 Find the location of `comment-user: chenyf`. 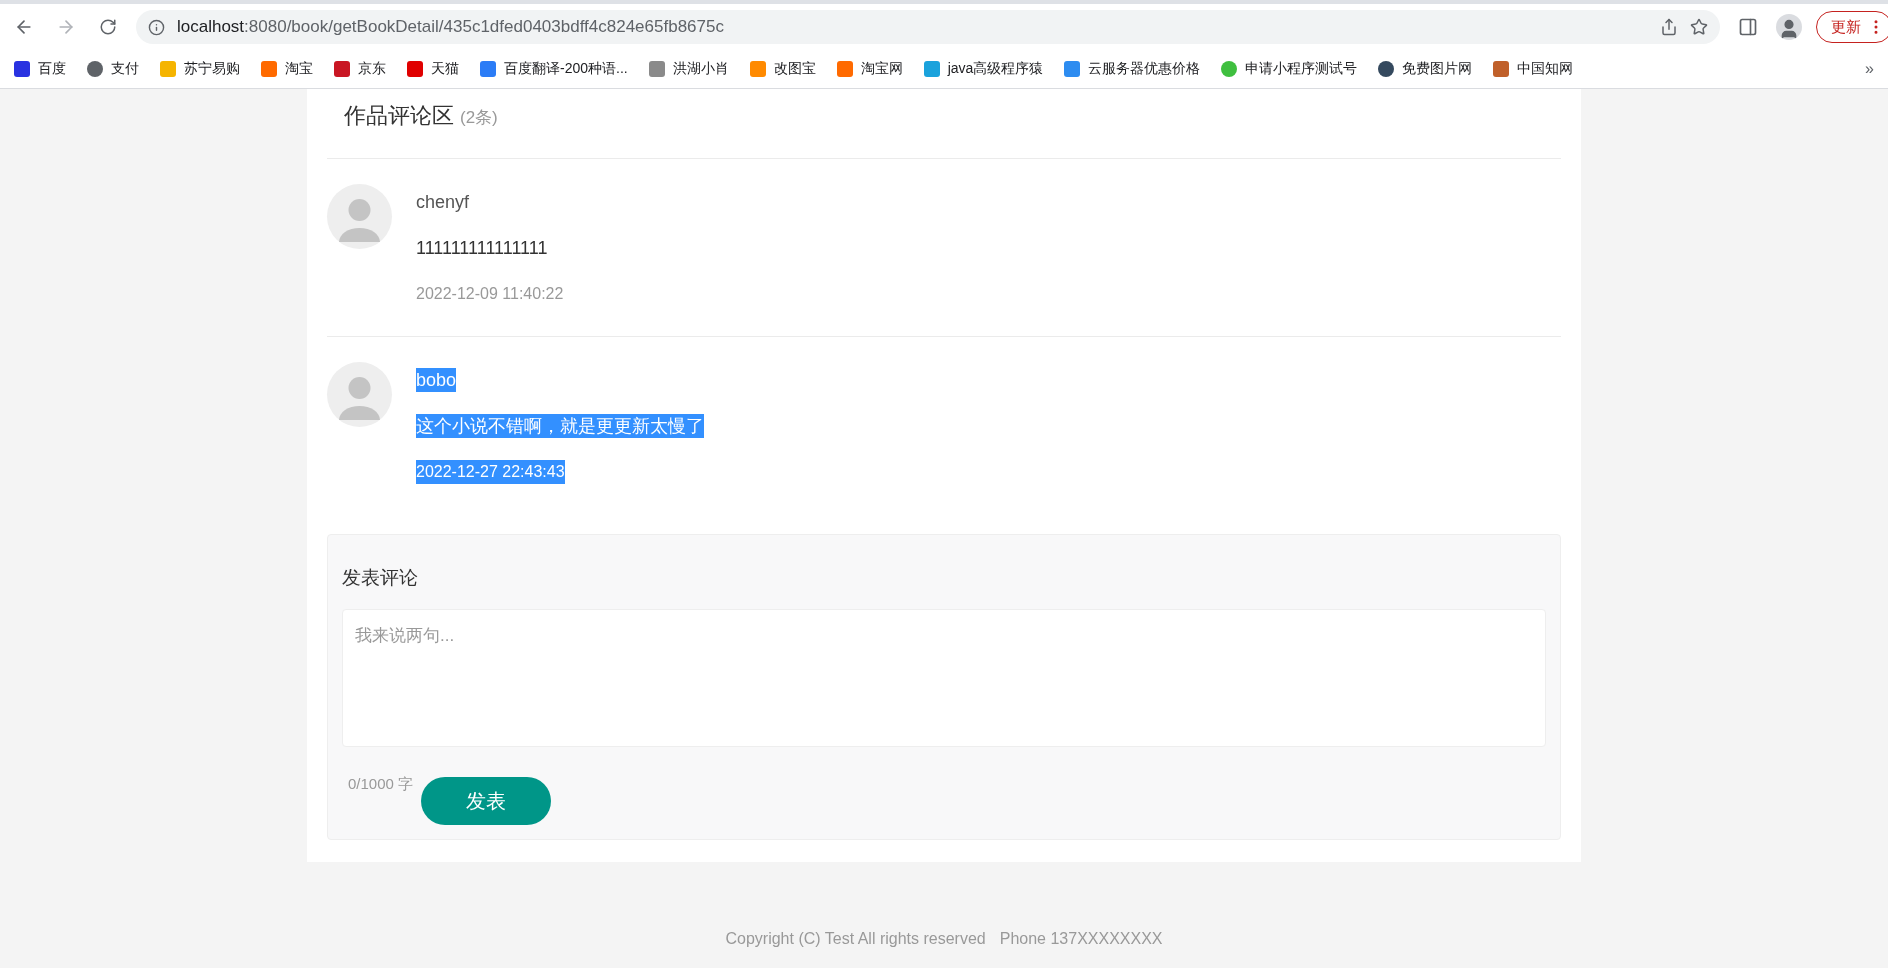

comment-user: chenyf is located at coordinates (443, 202).